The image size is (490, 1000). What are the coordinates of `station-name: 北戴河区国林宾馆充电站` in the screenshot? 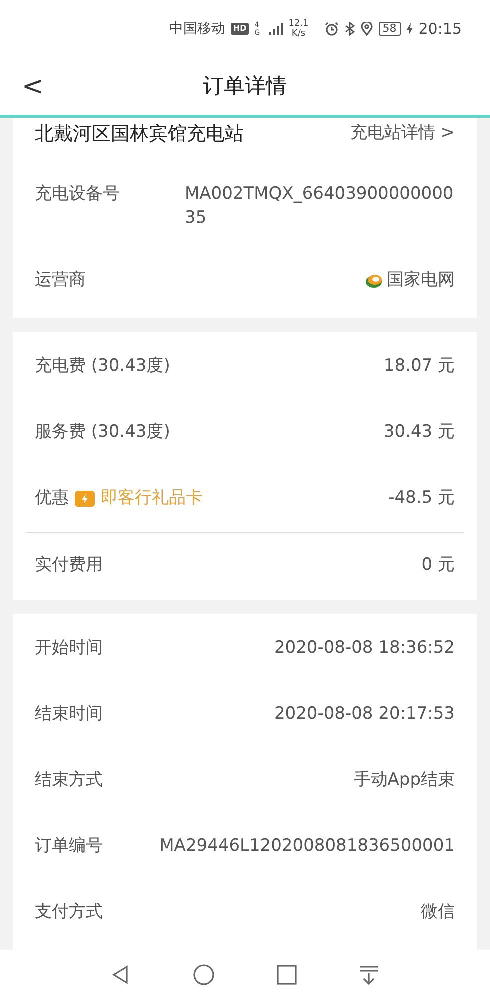 It's located at (139, 134).